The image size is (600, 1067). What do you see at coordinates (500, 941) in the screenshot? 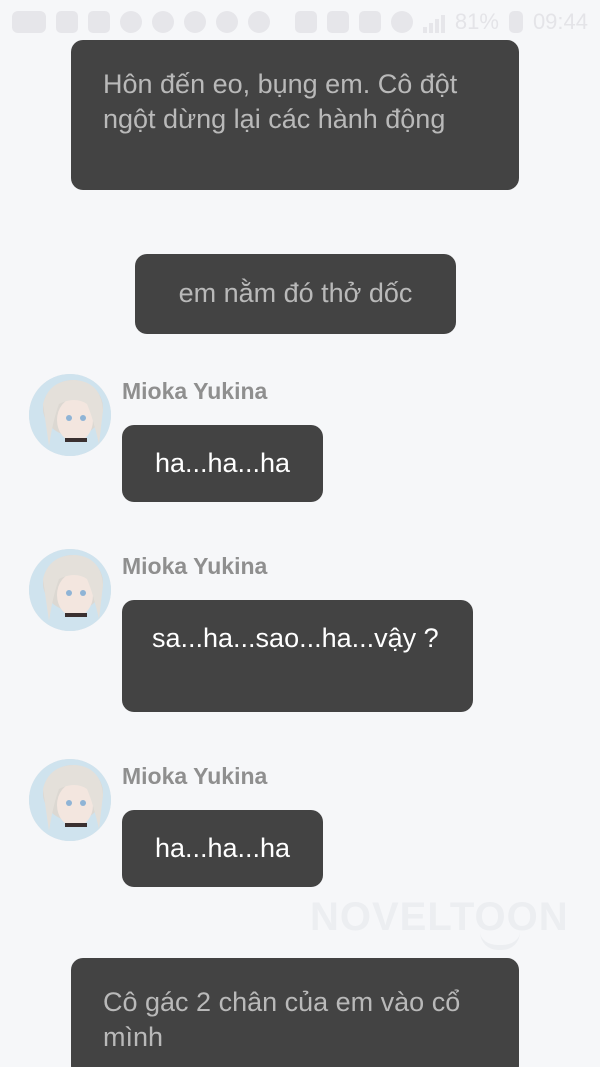
I see `watermark-smile-icon` at bounding box center [500, 941].